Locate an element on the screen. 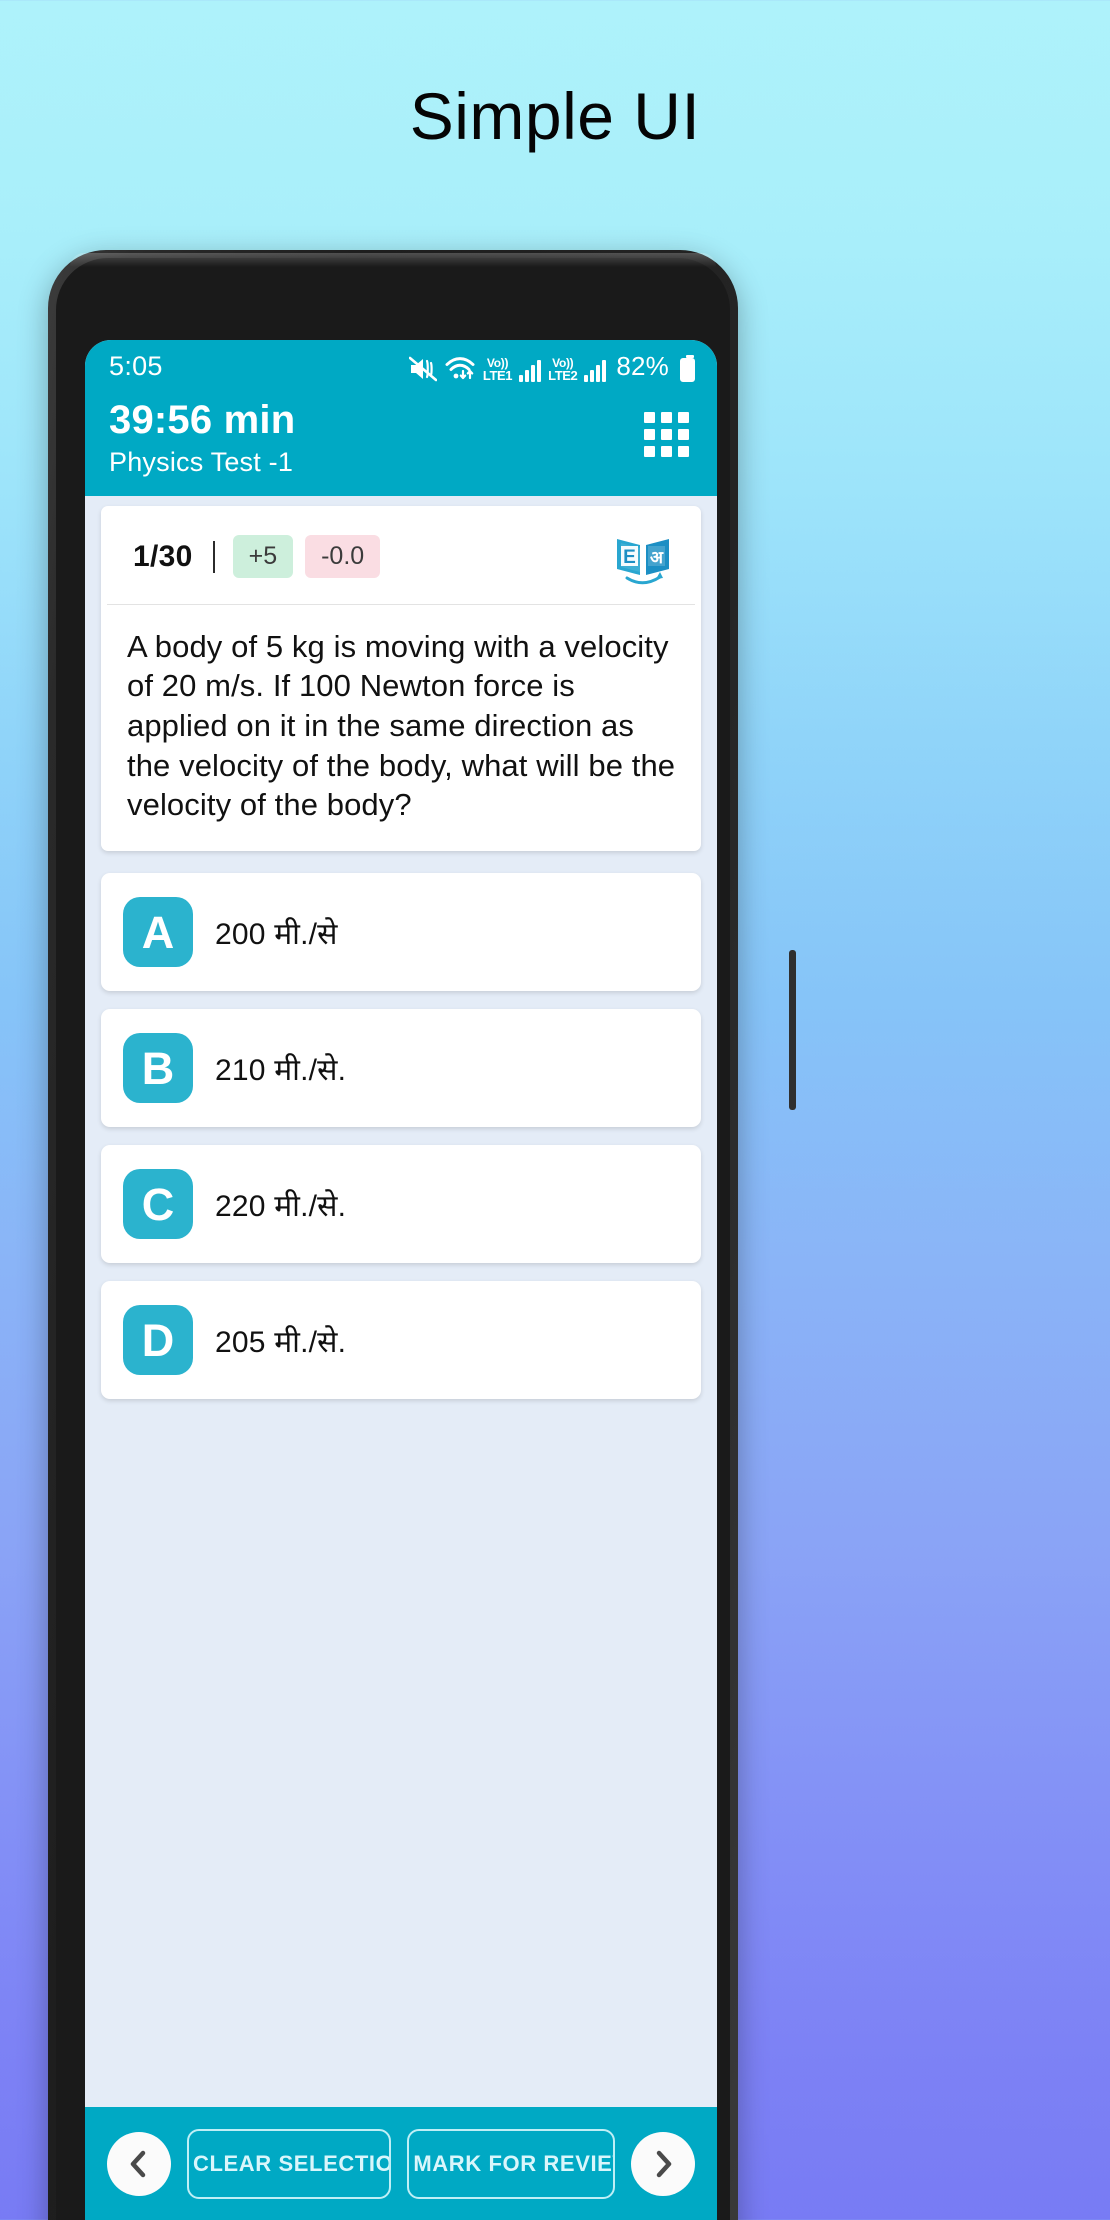 This screenshot has width=1110, height=2220. option-b: B 210 मी./से. is located at coordinates (401, 1068).